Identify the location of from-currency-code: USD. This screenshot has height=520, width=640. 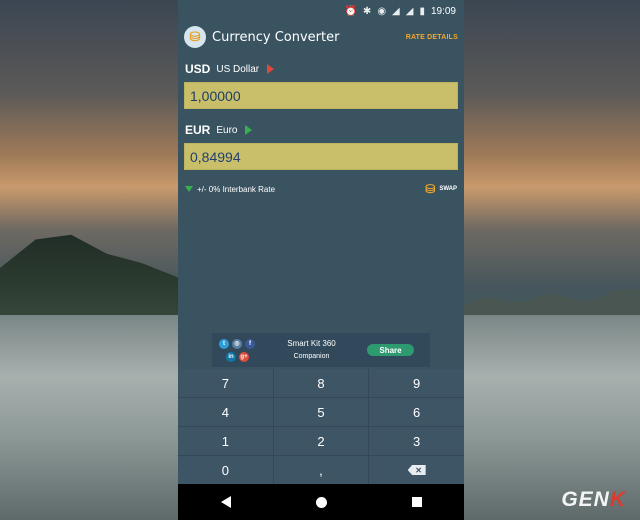
(198, 69).